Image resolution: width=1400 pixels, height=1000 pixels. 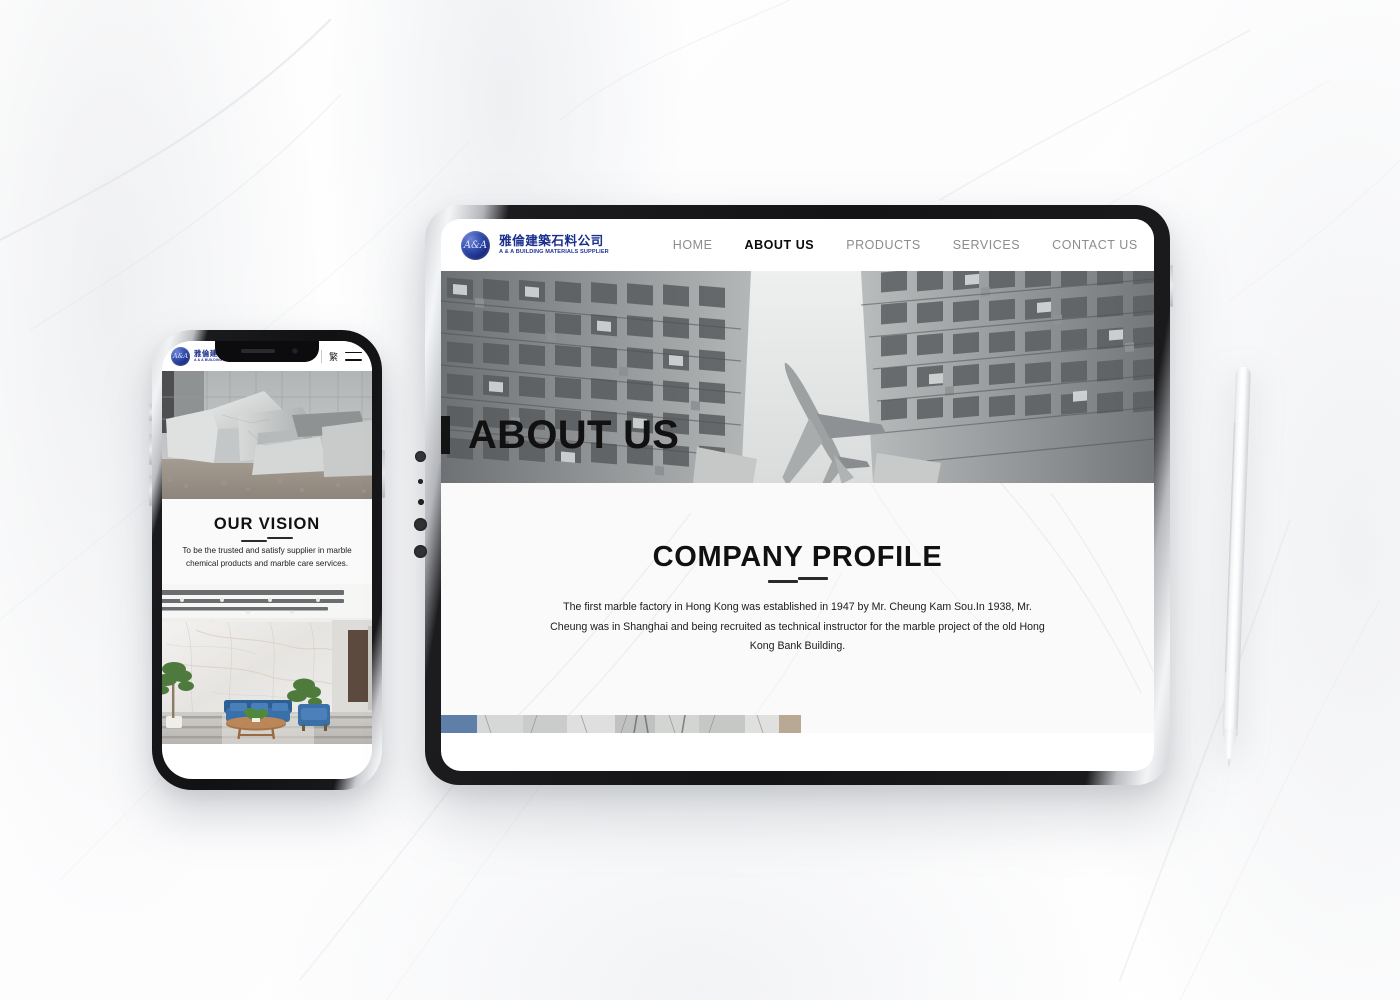 What do you see at coordinates (1095, 245) in the screenshot?
I see `nav-item-contact-us: CONTACT US` at bounding box center [1095, 245].